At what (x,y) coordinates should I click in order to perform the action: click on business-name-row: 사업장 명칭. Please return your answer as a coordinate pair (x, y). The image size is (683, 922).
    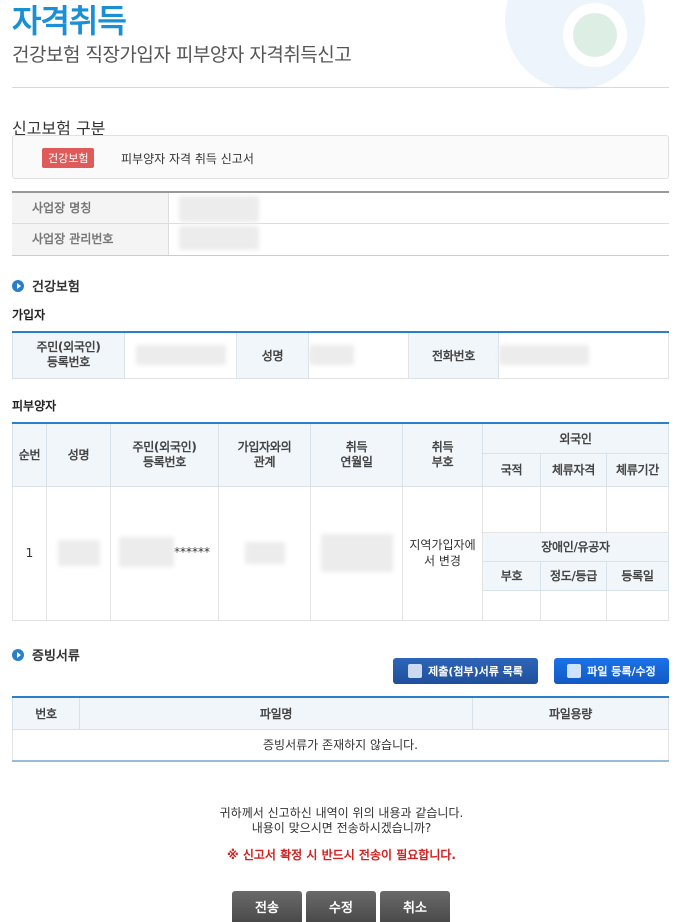
    Looking at the image, I should click on (340, 208).